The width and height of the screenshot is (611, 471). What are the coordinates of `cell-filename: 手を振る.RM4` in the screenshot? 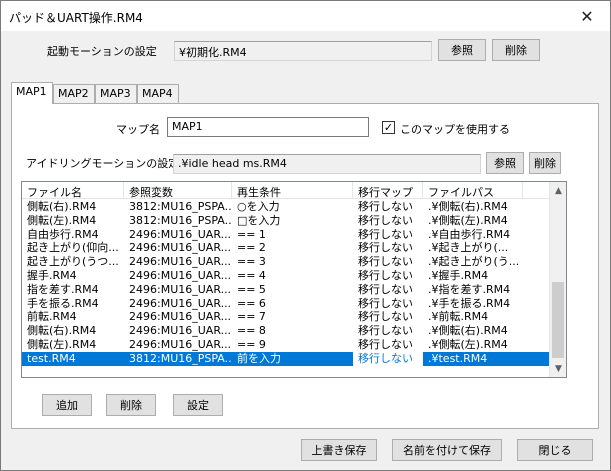 It's located at (63, 303).